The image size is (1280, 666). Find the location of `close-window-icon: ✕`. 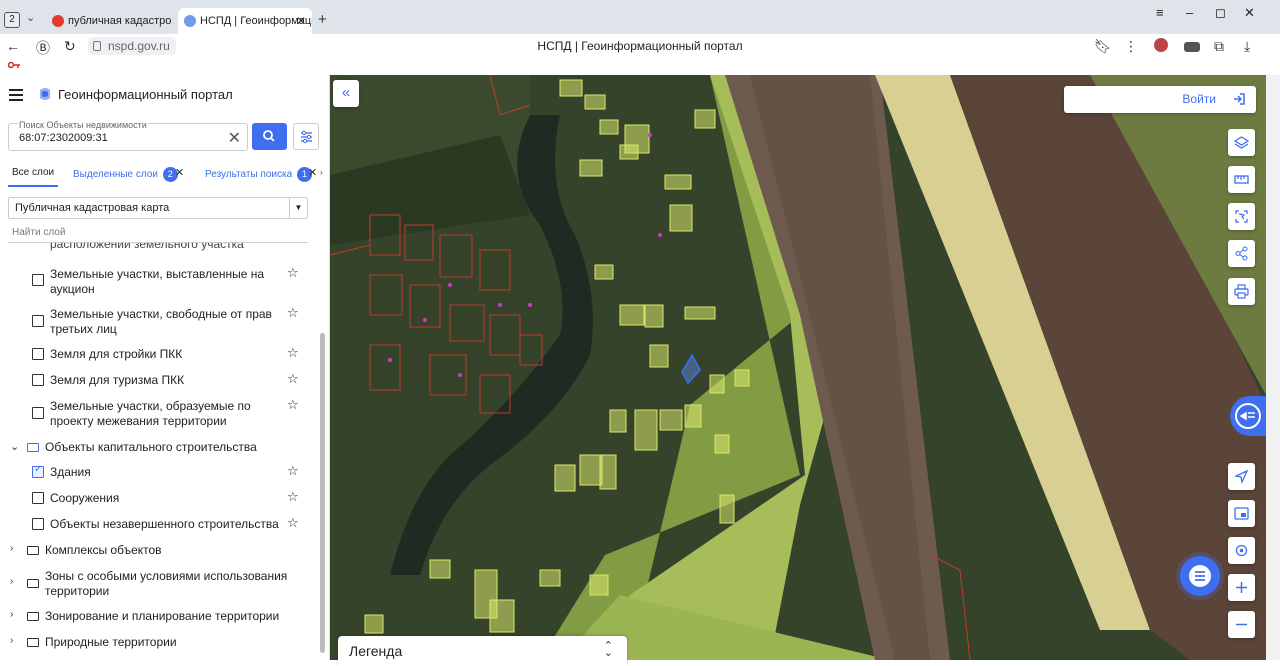

close-window-icon: ✕ is located at coordinates (1249, 13).